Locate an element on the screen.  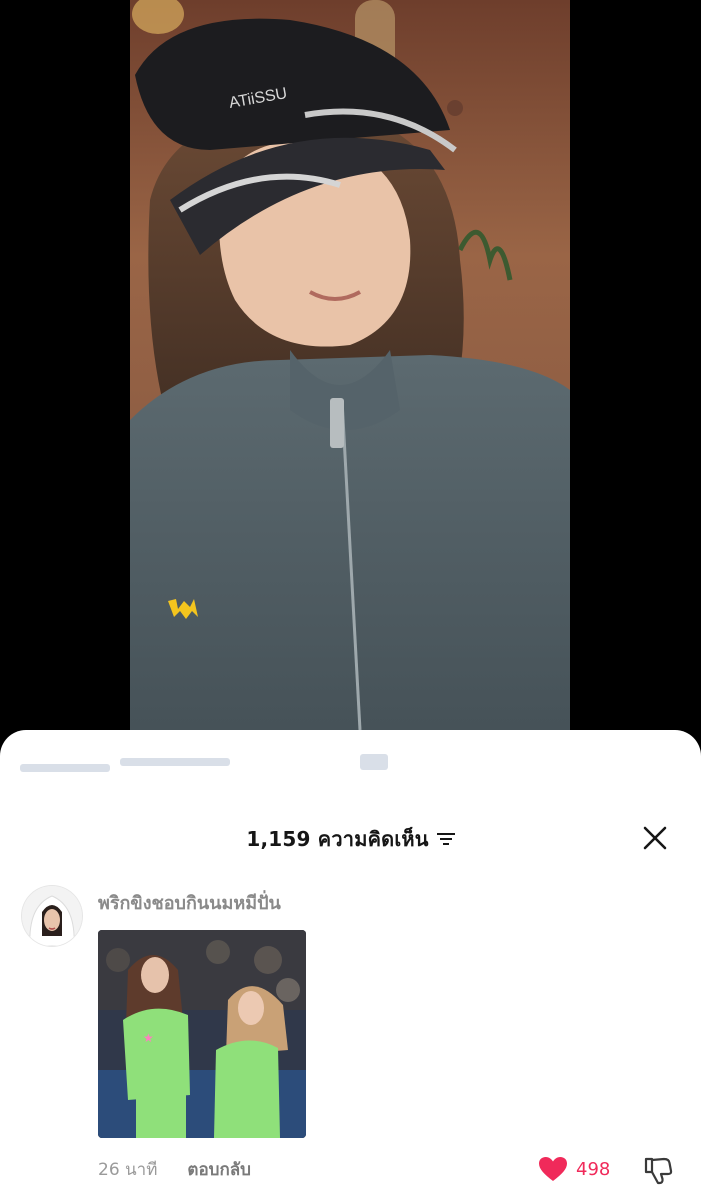
avatar-image is located at coordinates (52, 916).